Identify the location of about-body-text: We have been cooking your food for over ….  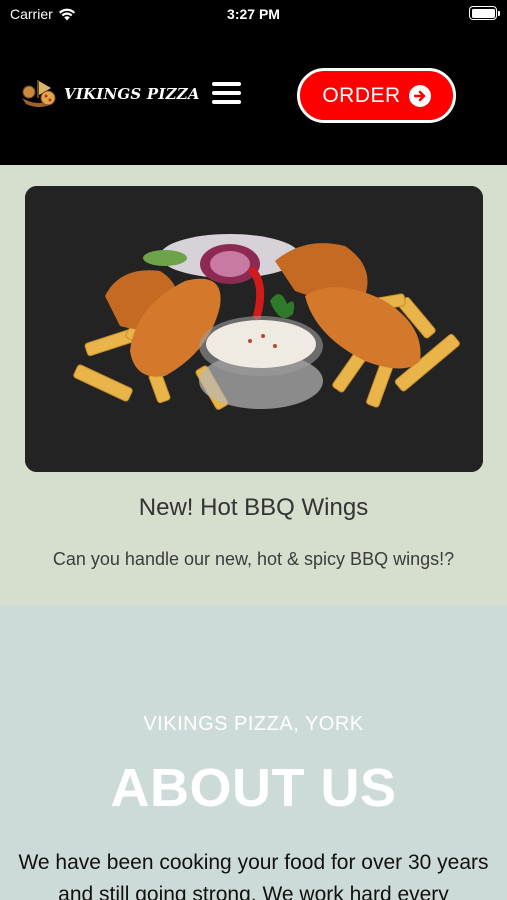
(253, 875).